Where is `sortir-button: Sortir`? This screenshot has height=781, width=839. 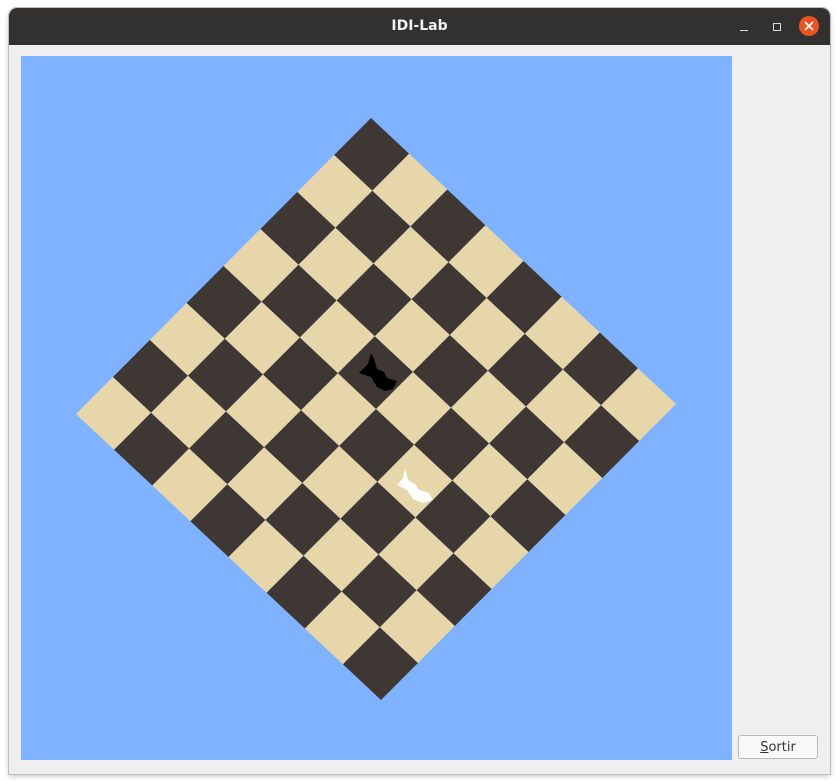 sortir-button: Sortir is located at coordinates (778, 747).